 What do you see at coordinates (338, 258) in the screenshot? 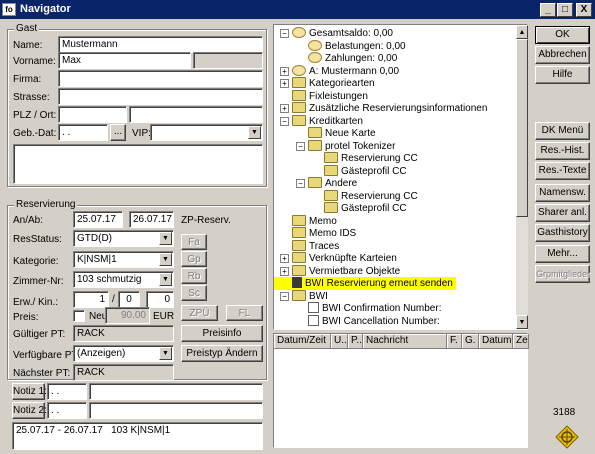
I see `tree-item: + Verknüpfte Karteien` at bounding box center [338, 258].